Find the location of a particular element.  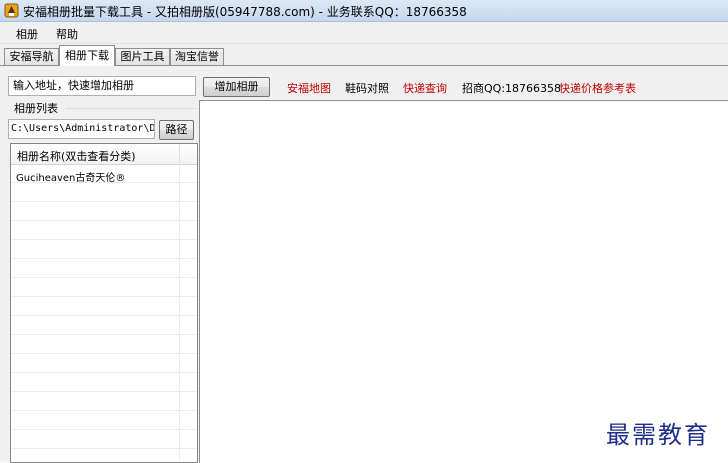

tab-album-download: 相册下载 is located at coordinates (87, 55).